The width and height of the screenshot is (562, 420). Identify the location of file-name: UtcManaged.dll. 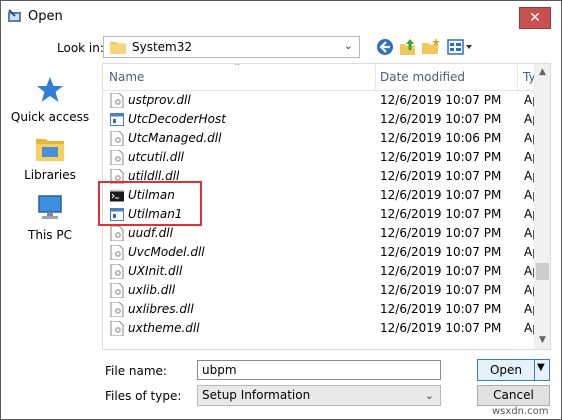
(175, 138).